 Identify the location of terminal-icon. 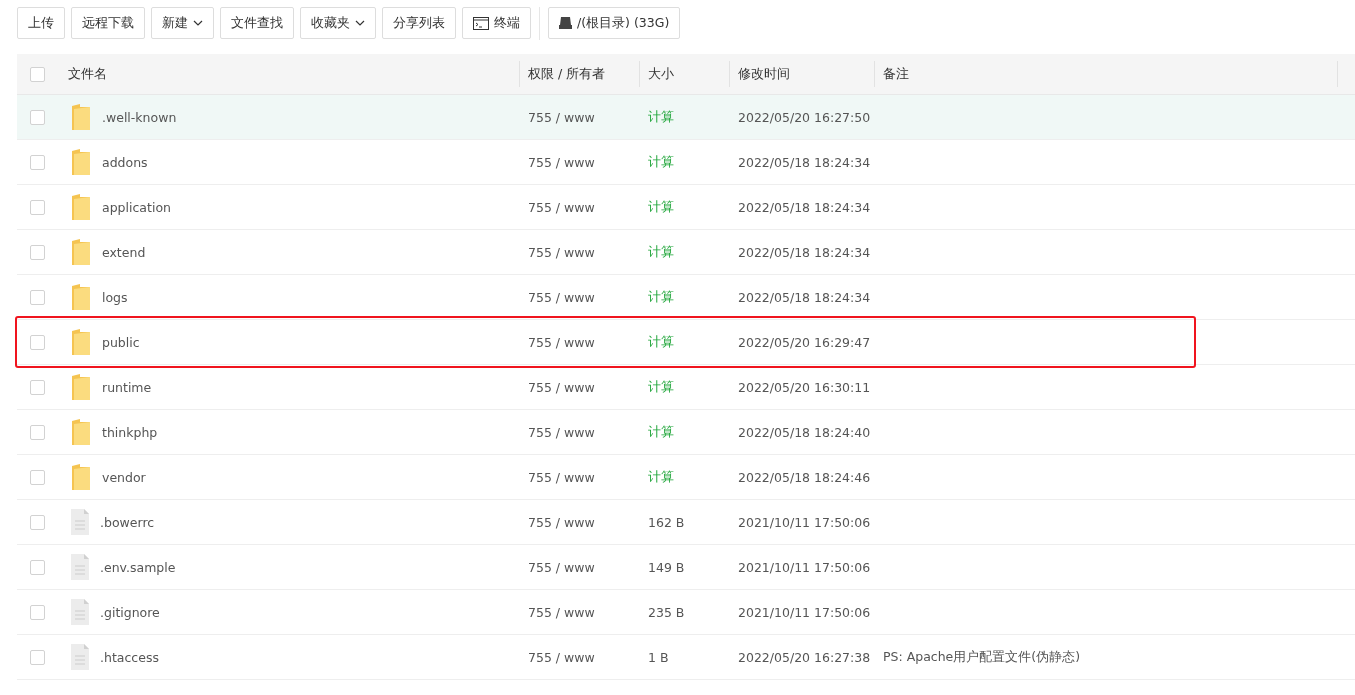
(481, 23).